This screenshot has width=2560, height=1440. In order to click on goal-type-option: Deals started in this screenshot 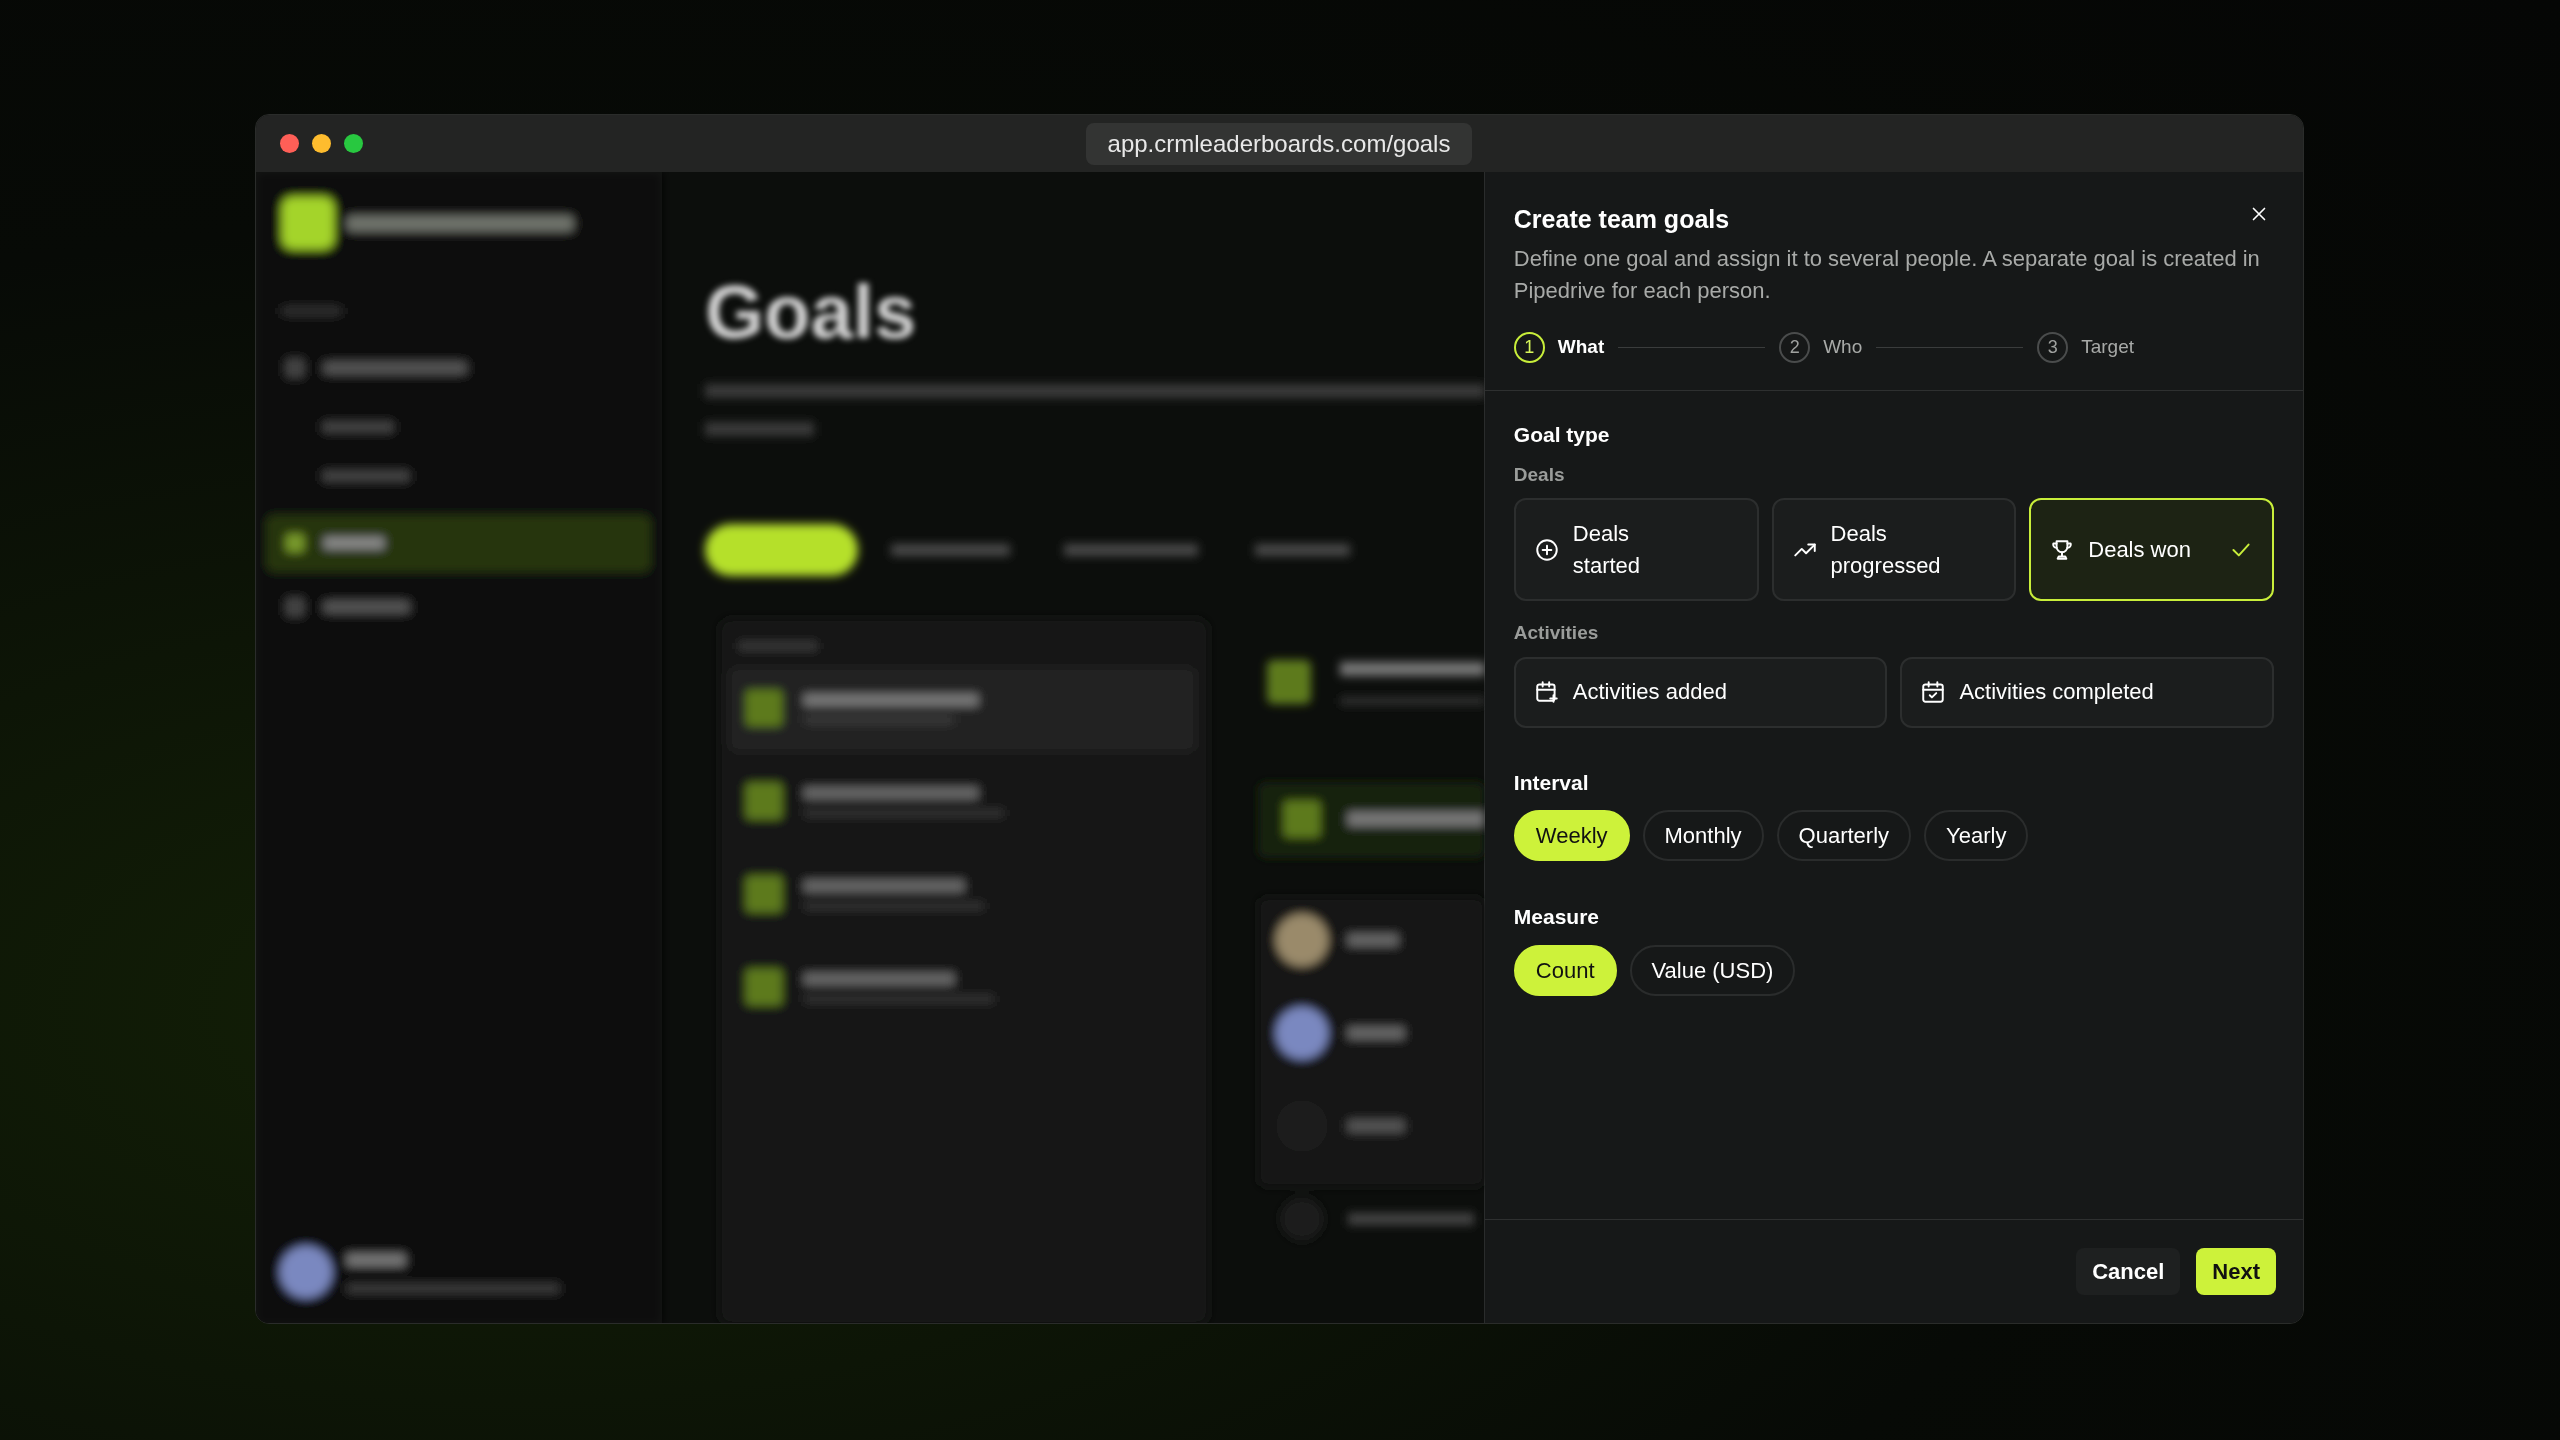, I will do `click(1636, 549)`.